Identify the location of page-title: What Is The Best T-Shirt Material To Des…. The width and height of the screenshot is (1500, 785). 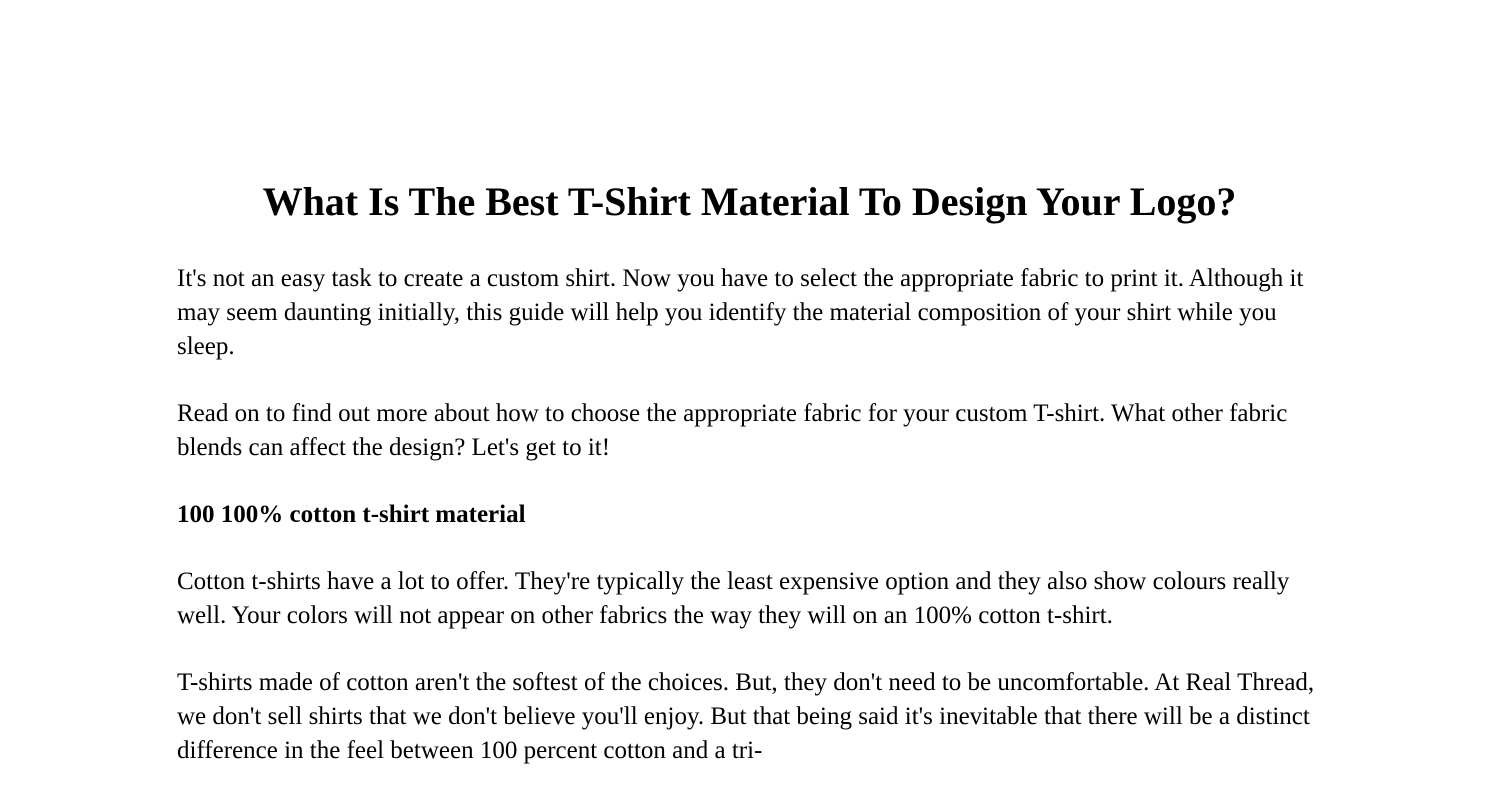
(749, 201).